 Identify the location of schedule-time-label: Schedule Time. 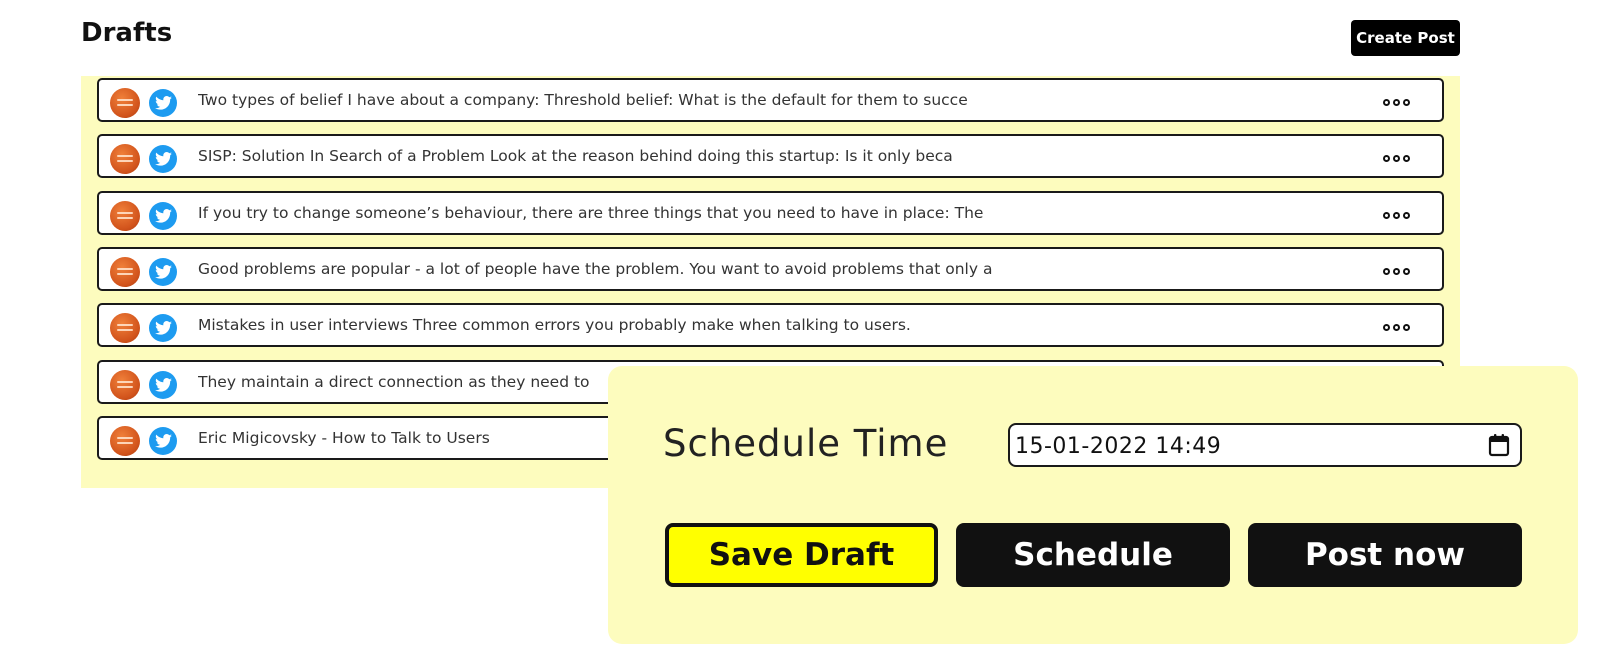
(806, 443).